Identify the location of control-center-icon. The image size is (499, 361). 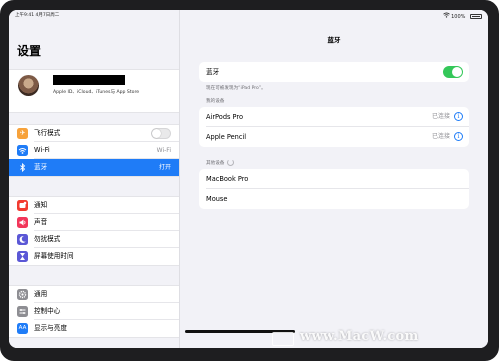
(22, 311).